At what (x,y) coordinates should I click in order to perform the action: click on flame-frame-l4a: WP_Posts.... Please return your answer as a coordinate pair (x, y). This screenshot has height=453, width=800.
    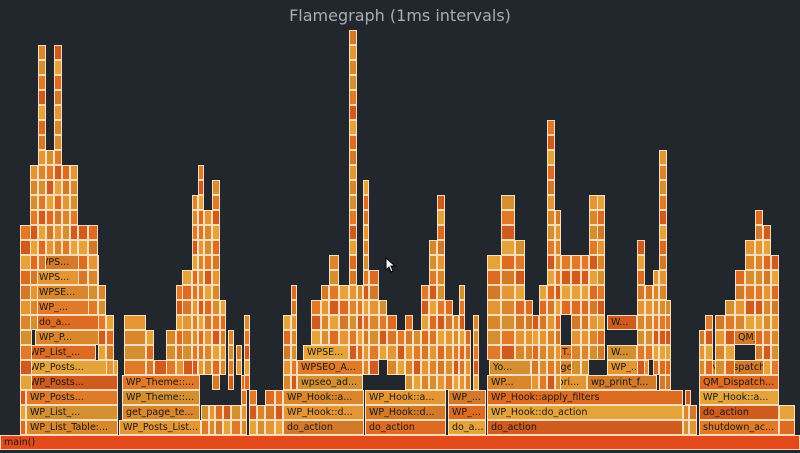
    Looking at the image, I should click on (72, 382).